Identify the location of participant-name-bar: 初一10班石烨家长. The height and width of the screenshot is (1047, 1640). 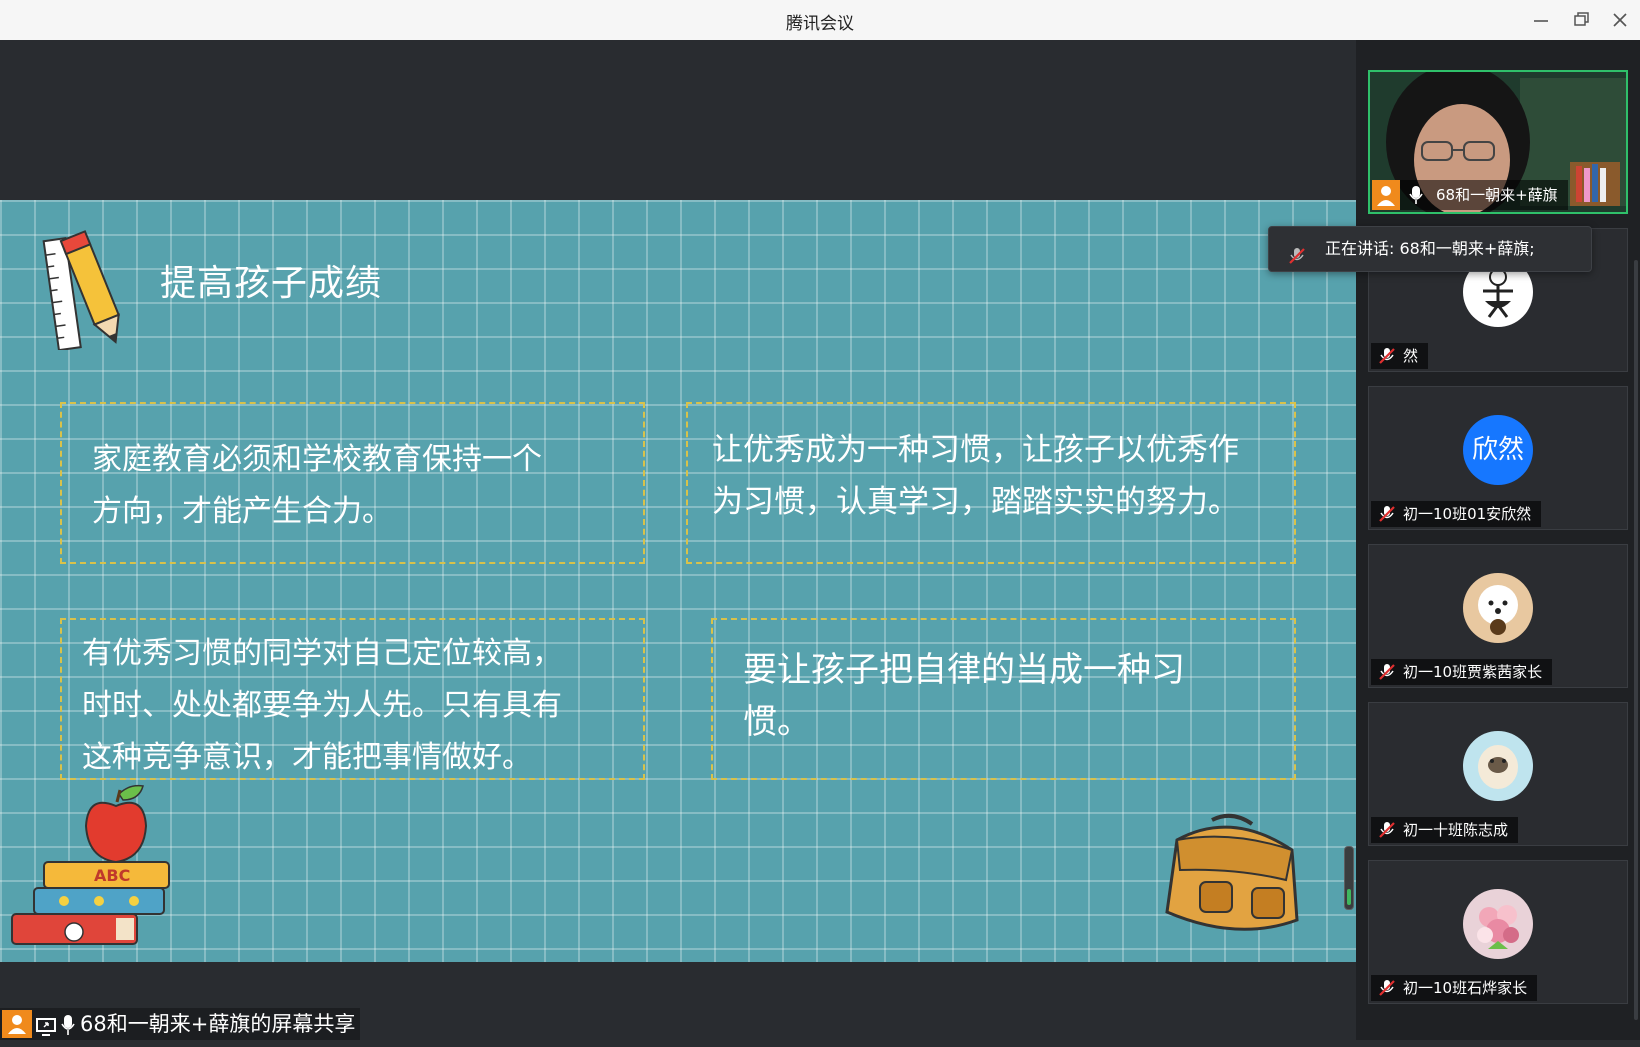
(1454, 989).